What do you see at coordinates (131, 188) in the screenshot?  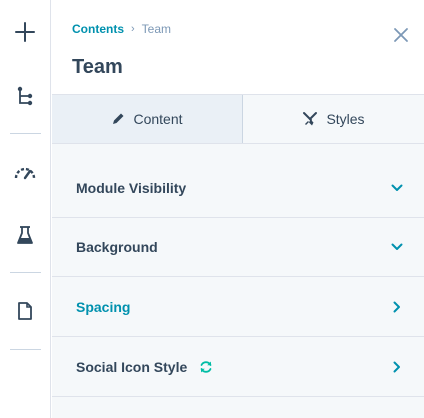 I see `section-label: Module Visibility` at bounding box center [131, 188].